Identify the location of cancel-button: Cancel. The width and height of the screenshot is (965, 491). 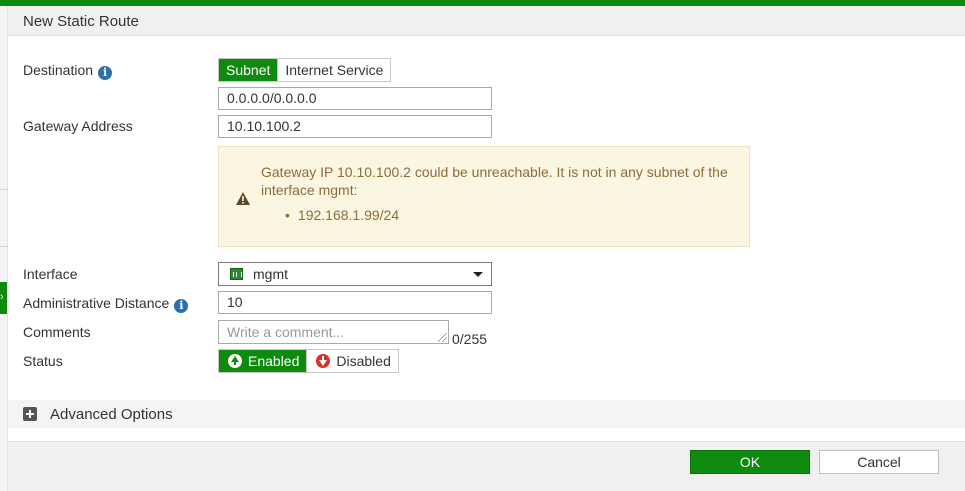
(879, 462).